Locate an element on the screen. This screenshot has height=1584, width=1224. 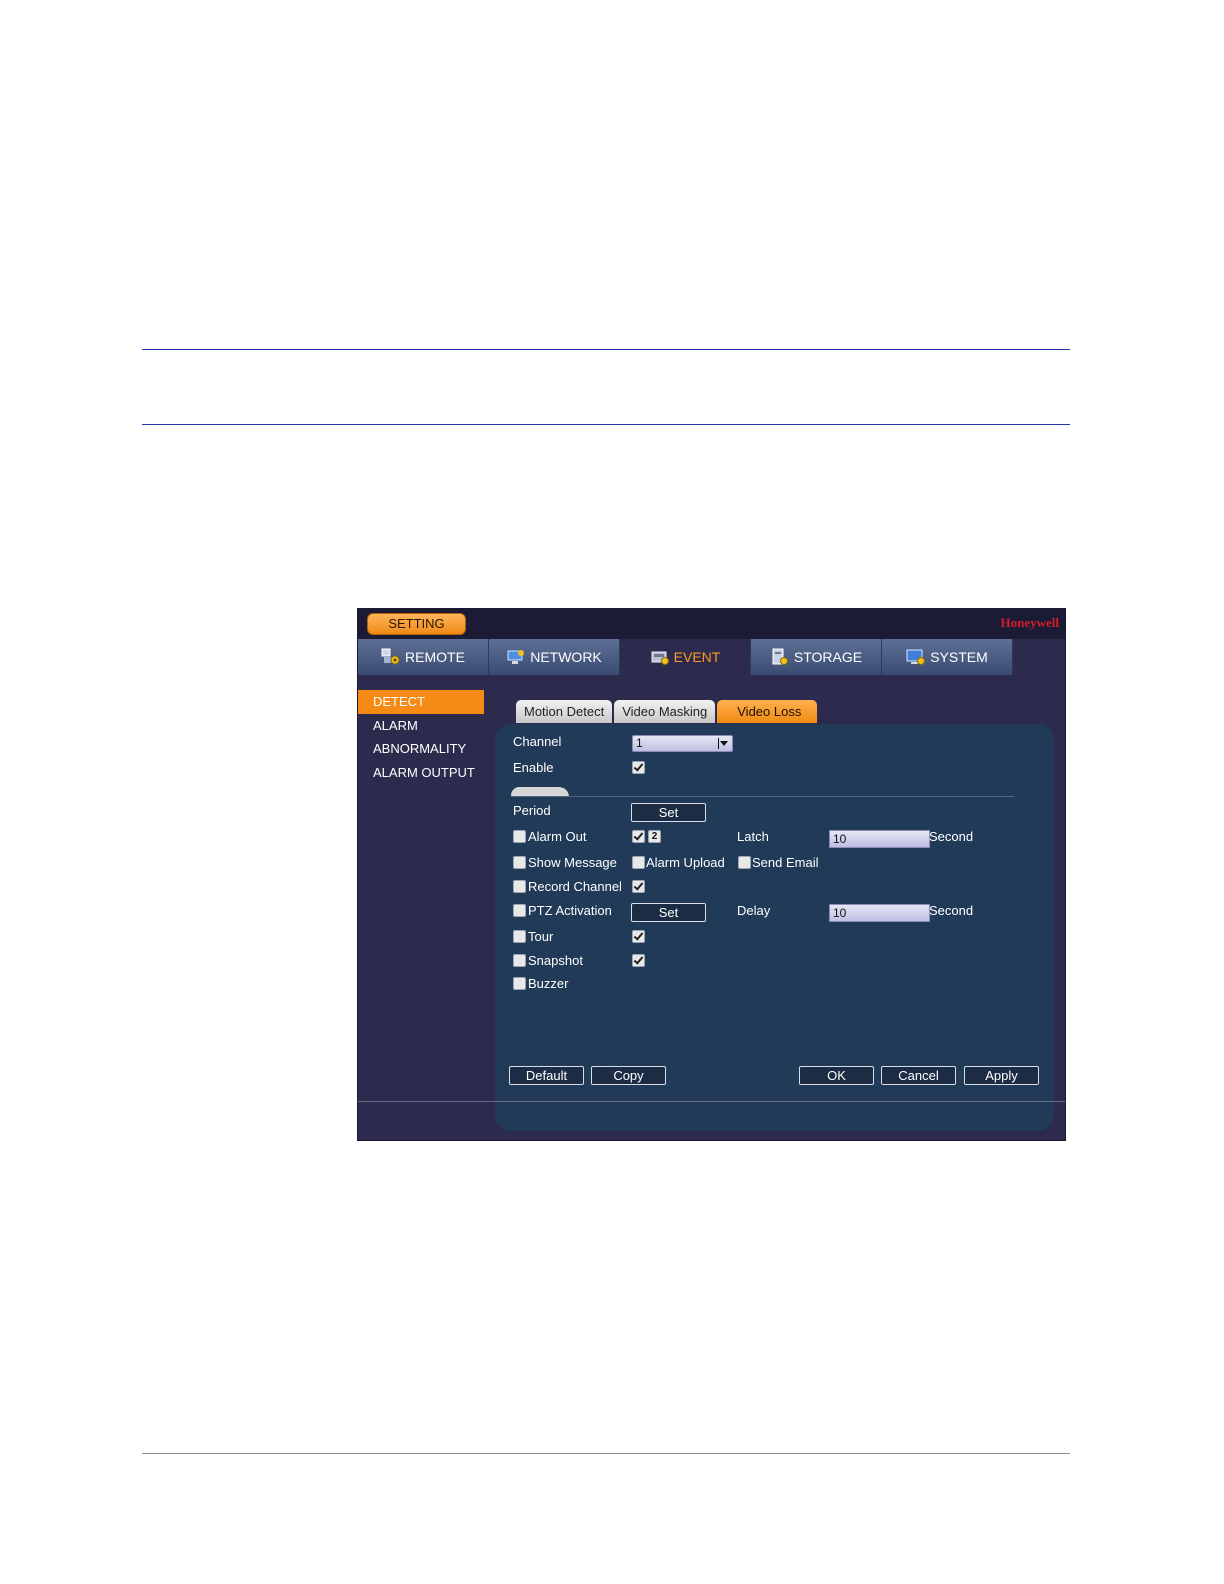
header-rule-bottom is located at coordinates (606, 424).